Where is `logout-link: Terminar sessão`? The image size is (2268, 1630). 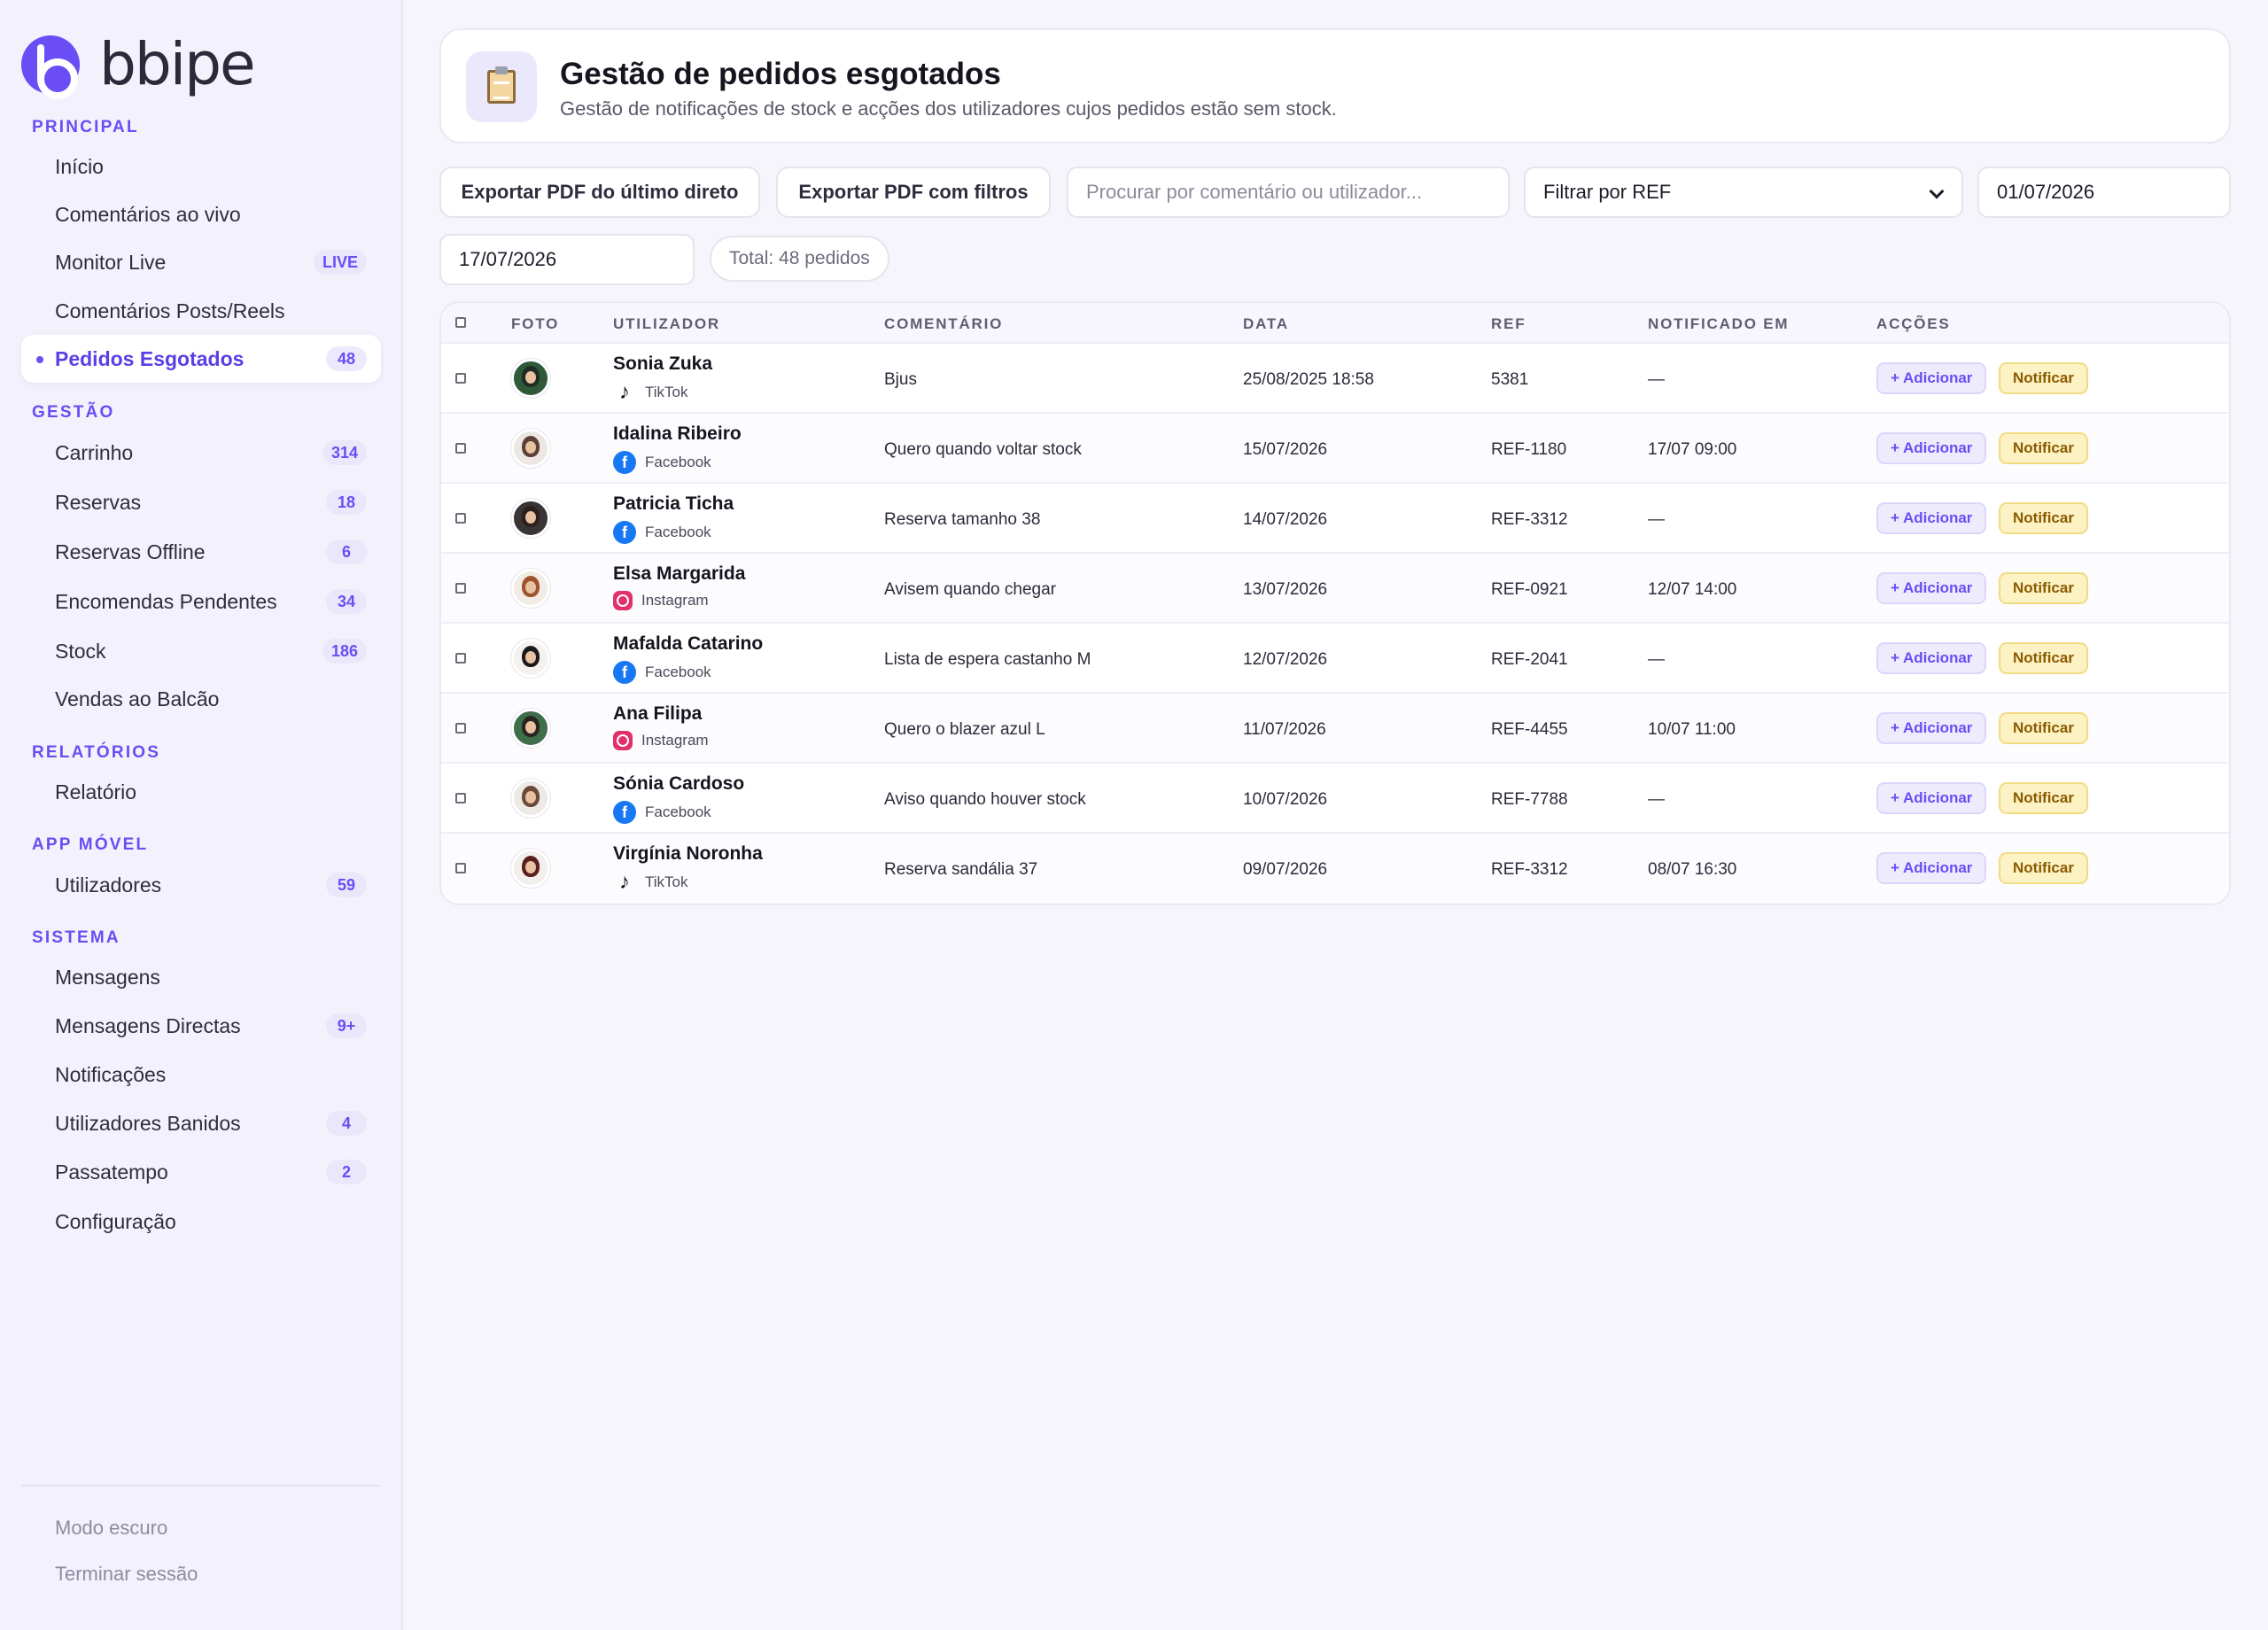
logout-link: Terminar sessão is located at coordinates (126, 1574).